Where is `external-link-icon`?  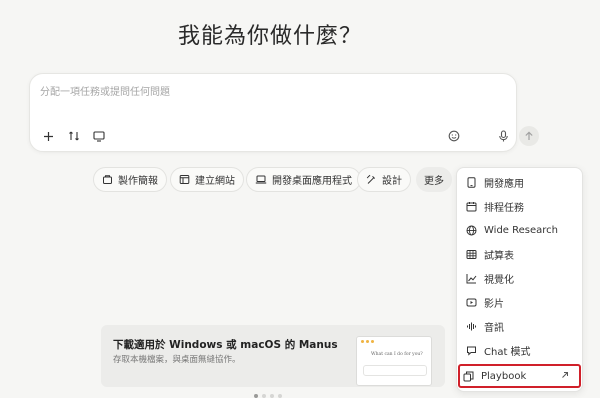
external-link-icon is located at coordinates (565, 375).